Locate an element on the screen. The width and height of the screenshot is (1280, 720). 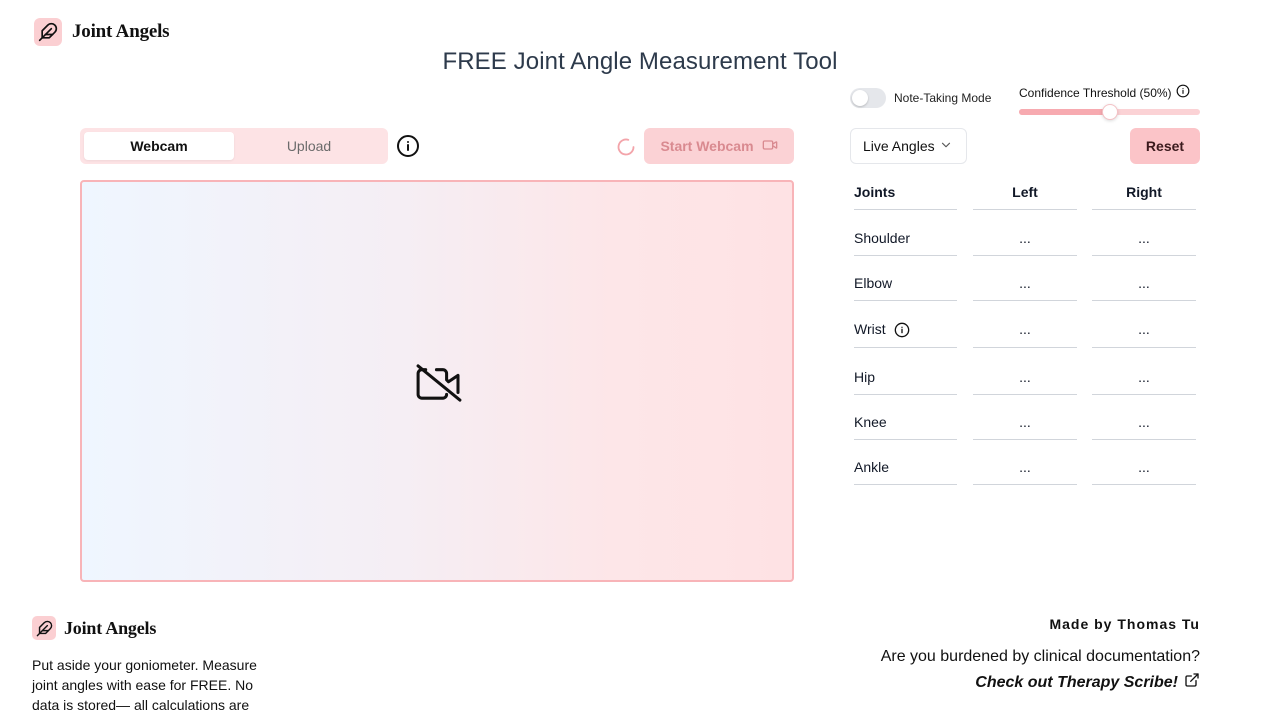
start-webcam-button: Start Webcam is located at coordinates (719, 146).